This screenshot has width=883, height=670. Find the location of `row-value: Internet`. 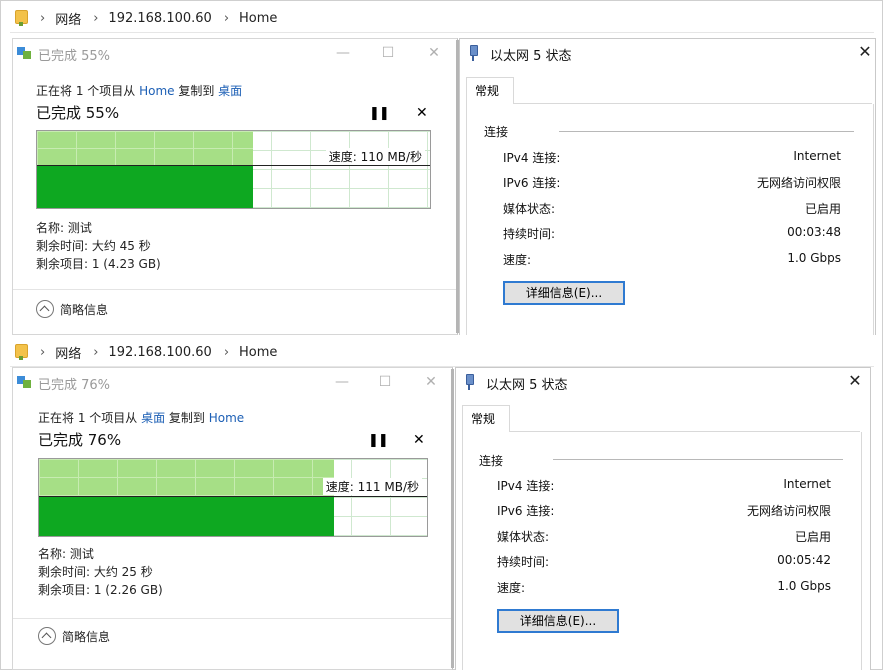

row-value: Internet is located at coordinates (807, 484).